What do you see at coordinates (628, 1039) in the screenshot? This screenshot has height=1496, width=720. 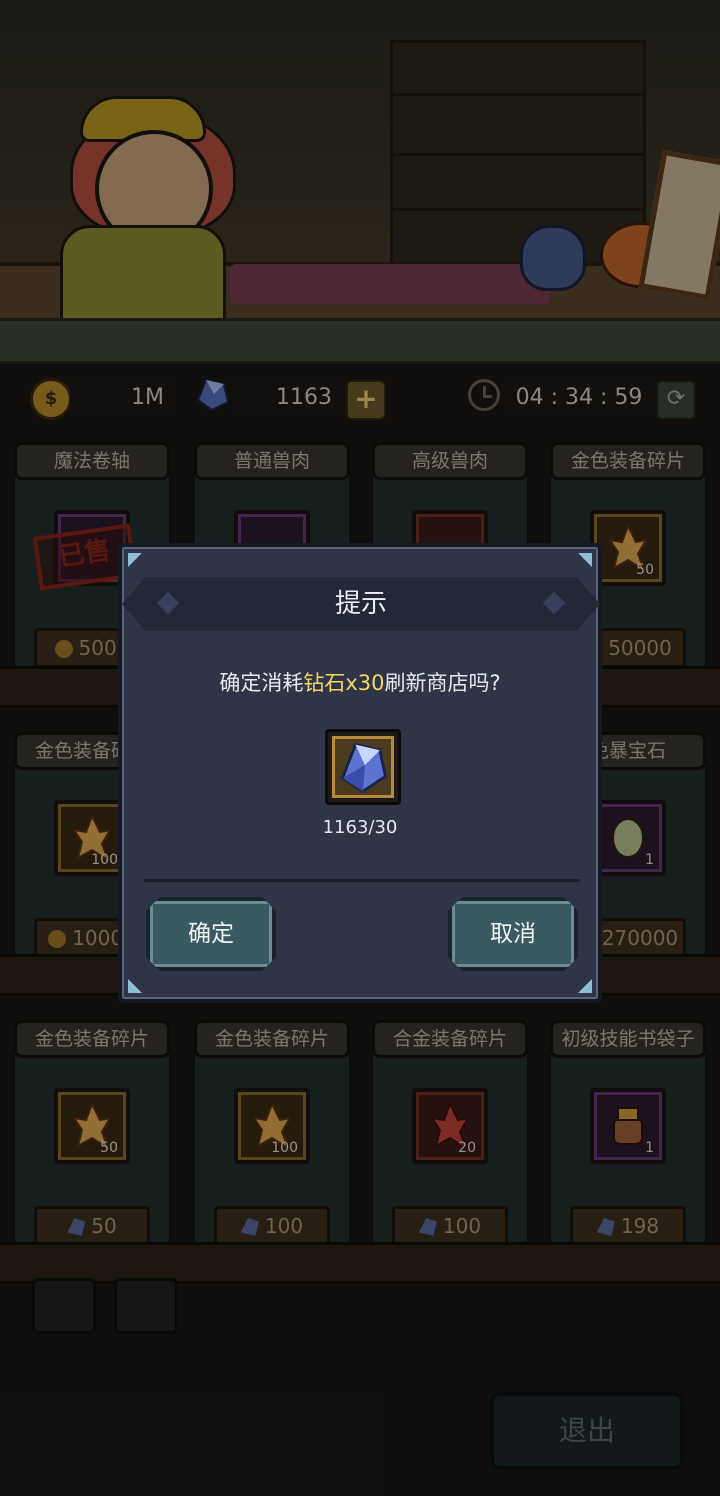 I see `item-title: 初级技能书袋子` at bounding box center [628, 1039].